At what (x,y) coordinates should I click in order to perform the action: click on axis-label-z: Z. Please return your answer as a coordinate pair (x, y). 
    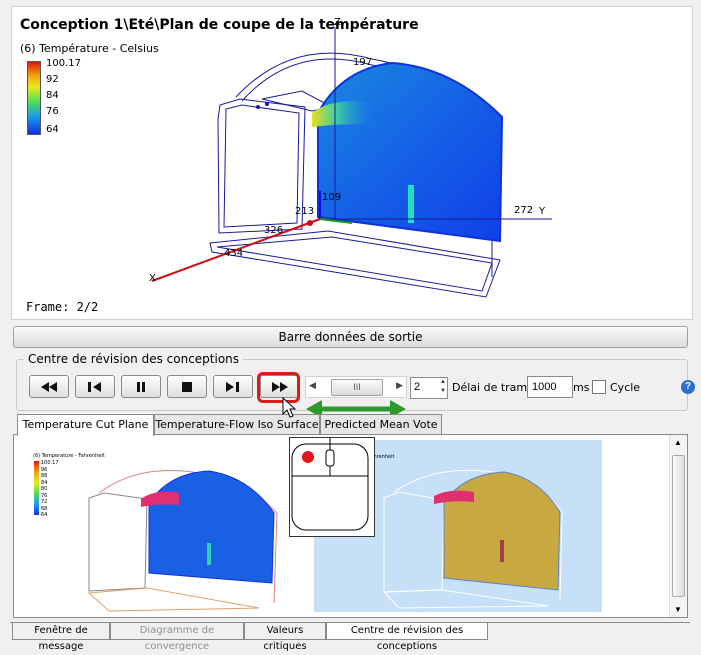
    Looking at the image, I should click on (337, 22).